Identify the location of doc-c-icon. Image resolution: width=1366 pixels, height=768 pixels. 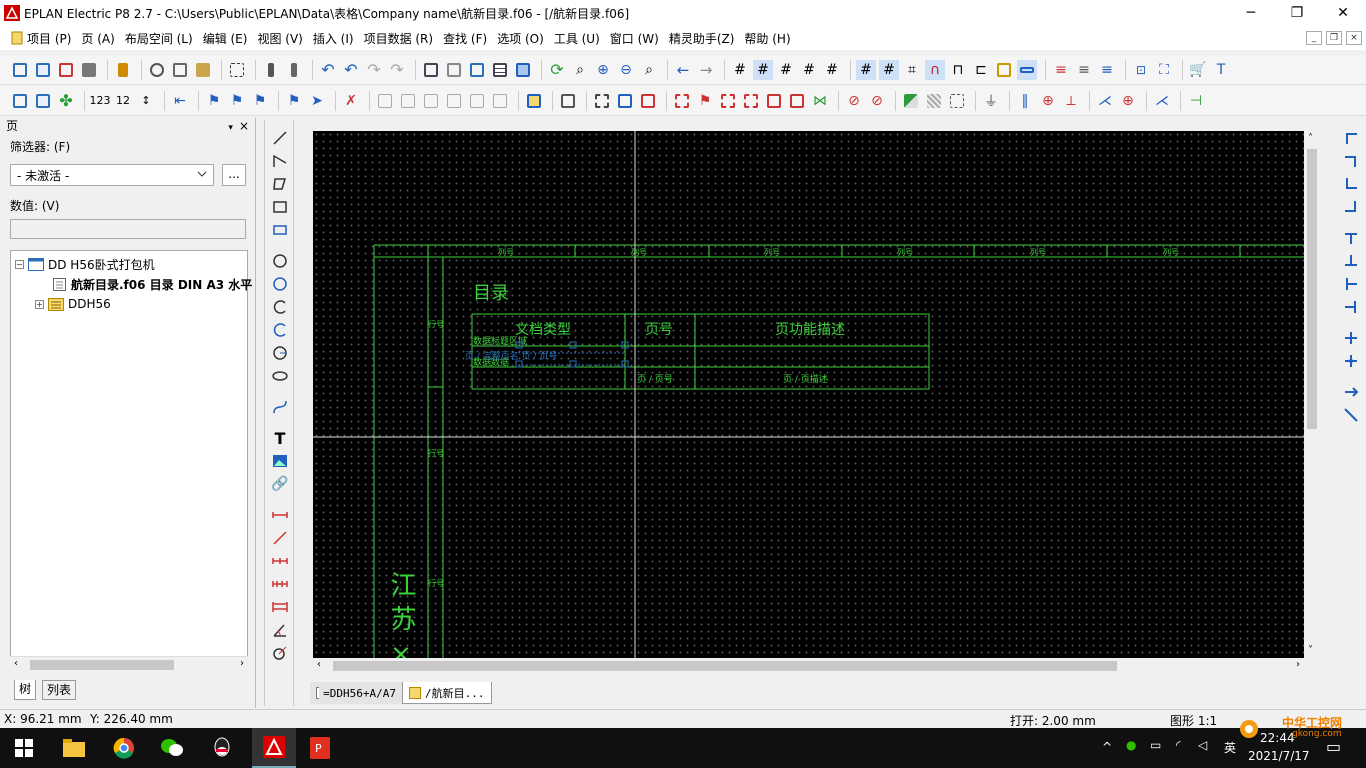
(431, 101).